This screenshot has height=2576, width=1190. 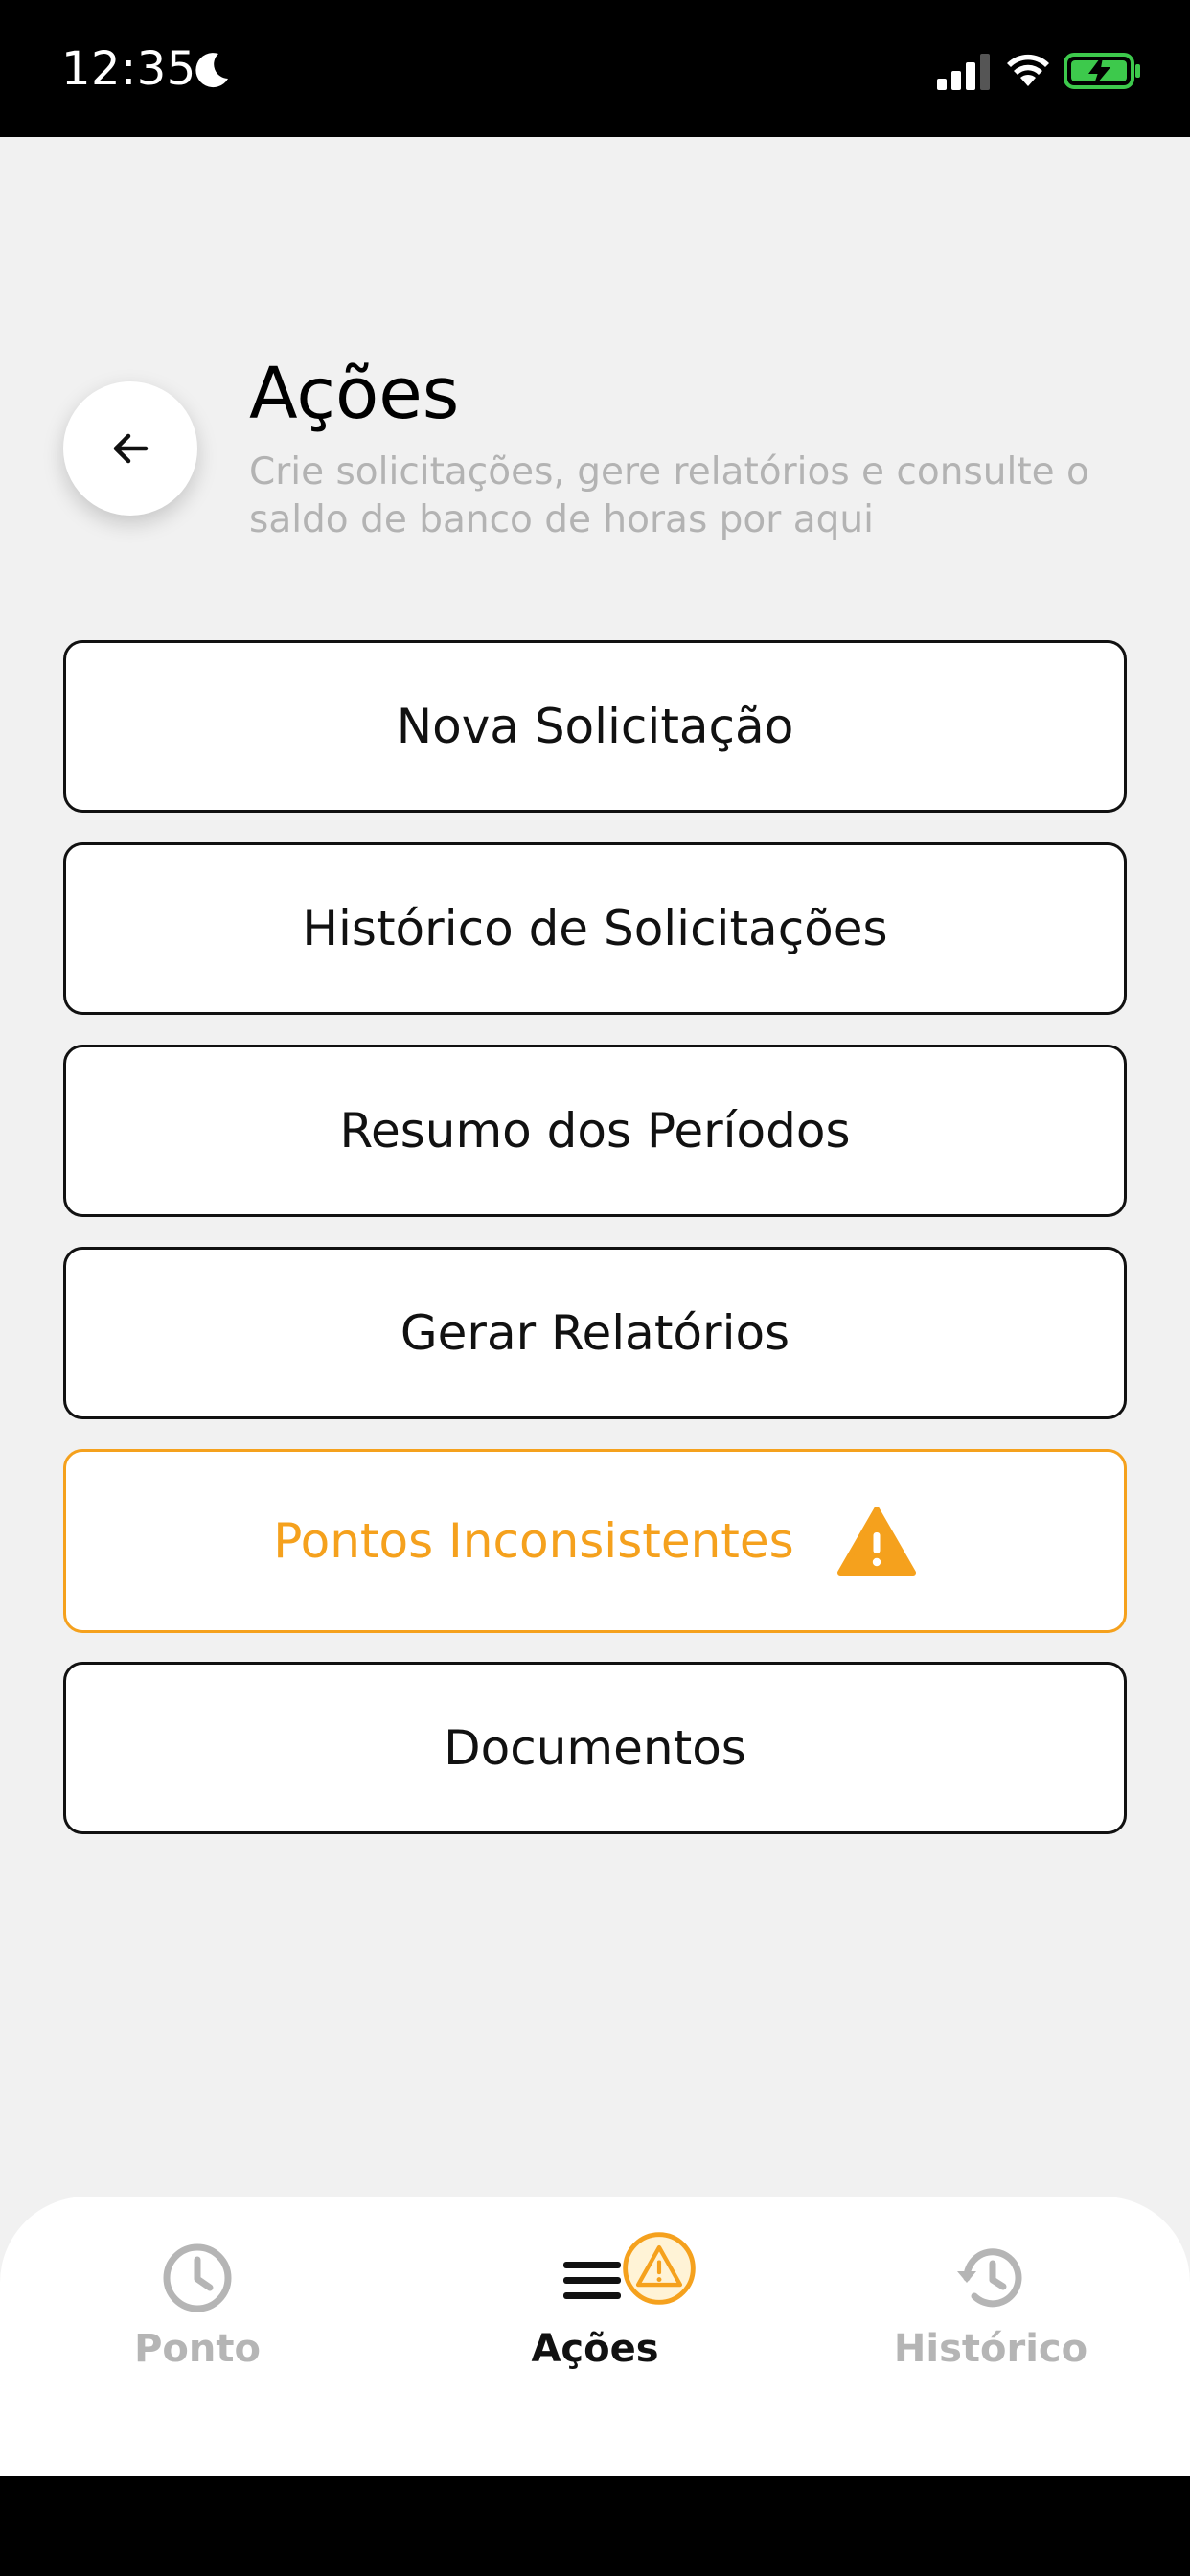 What do you see at coordinates (1102, 71) in the screenshot?
I see `battery-charging-icon` at bounding box center [1102, 71].